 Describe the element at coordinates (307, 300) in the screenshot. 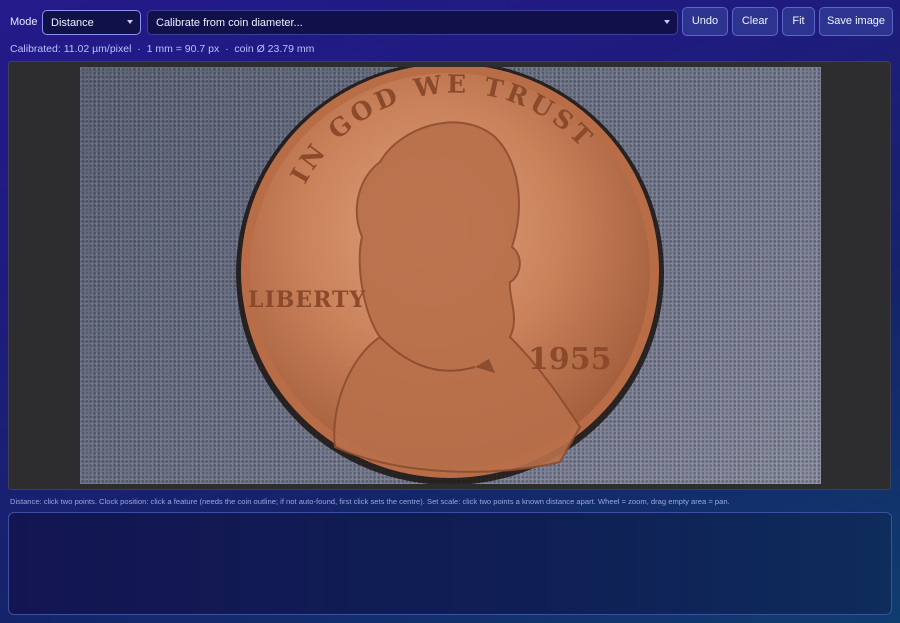

I see `coin-liberty: LIBERTY` at that location.